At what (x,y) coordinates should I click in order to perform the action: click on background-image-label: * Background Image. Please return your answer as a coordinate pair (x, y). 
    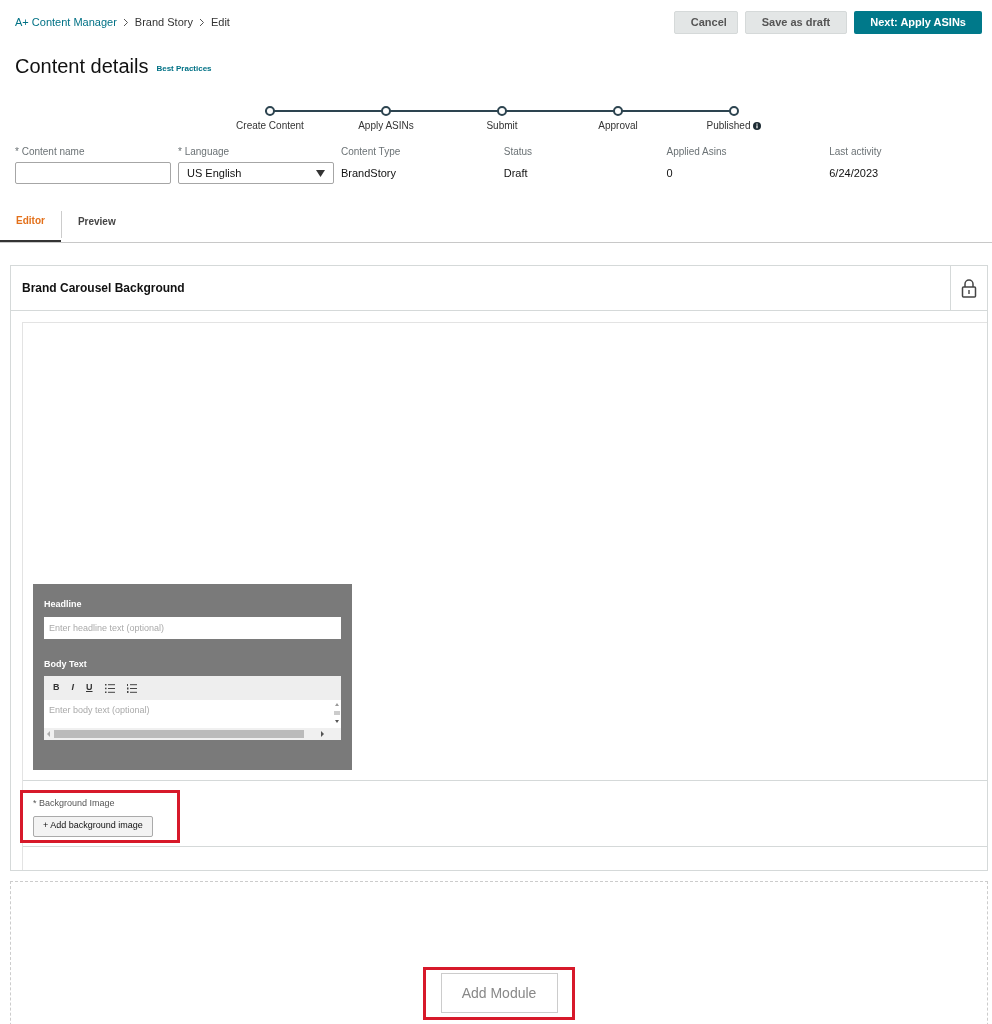
    Looking at the image, I should click on (74, 803).